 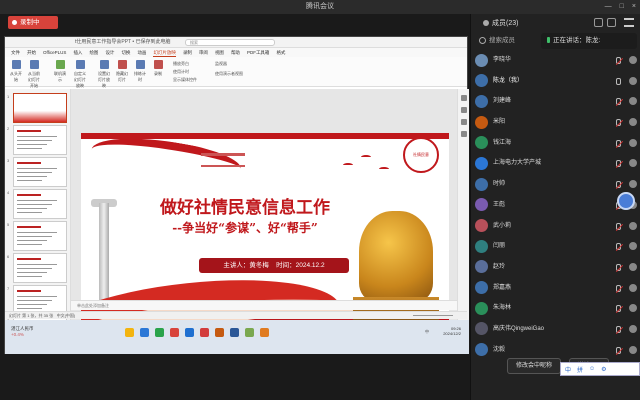 What do you see at coordinates (181, 64) in the screenshot?
I see `check-narration: 播放旁白` at bounding box center [181, 64].